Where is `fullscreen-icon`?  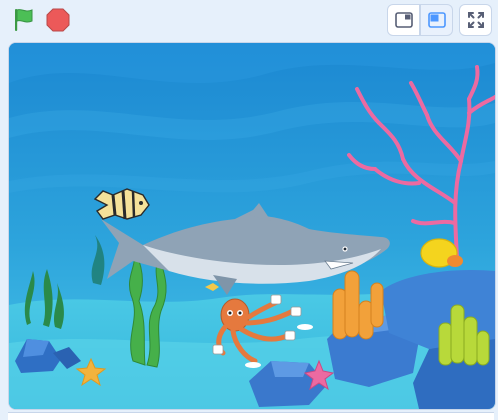
fullscreen-icon is located at coordinates (475, 20).